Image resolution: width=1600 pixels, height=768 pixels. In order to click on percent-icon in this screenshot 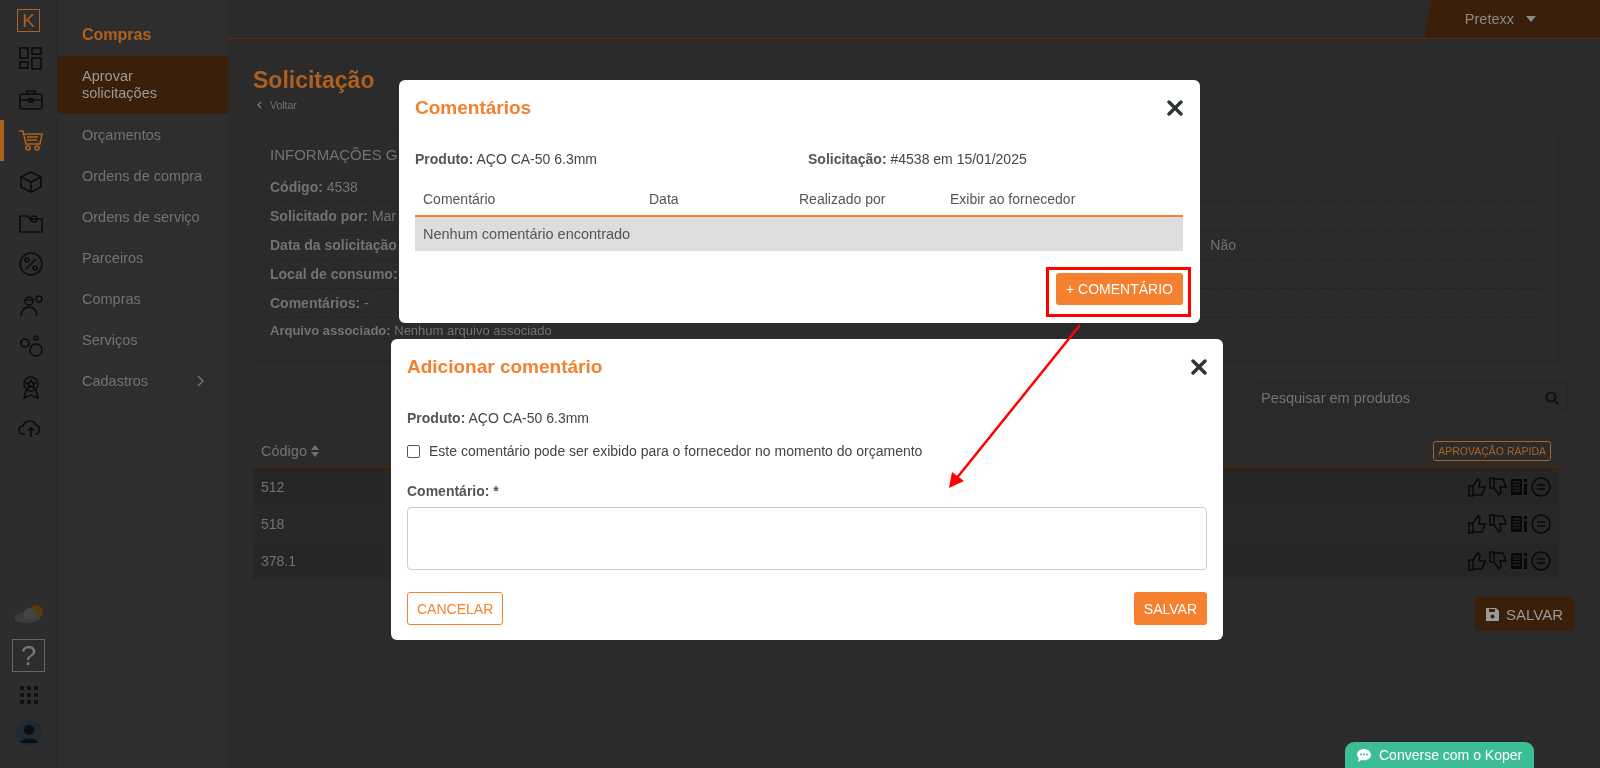, I will do `click(30, 263)`.